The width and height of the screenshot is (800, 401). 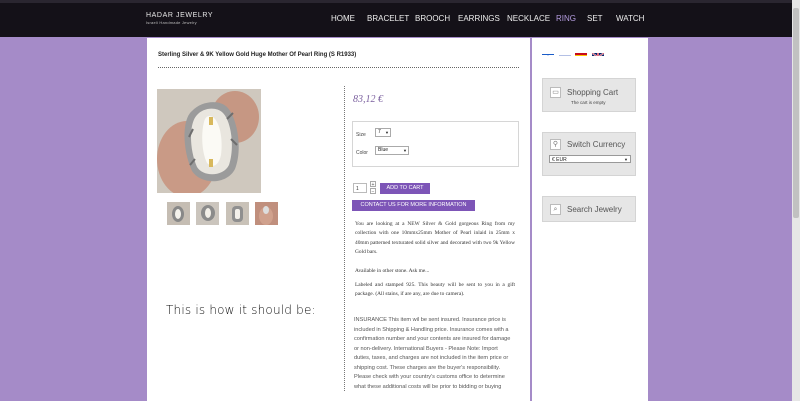 What do you see at coordinates (555, 209) in the screenshot?
I see `search-icon: ⌕` at bounding box center [555, 209].